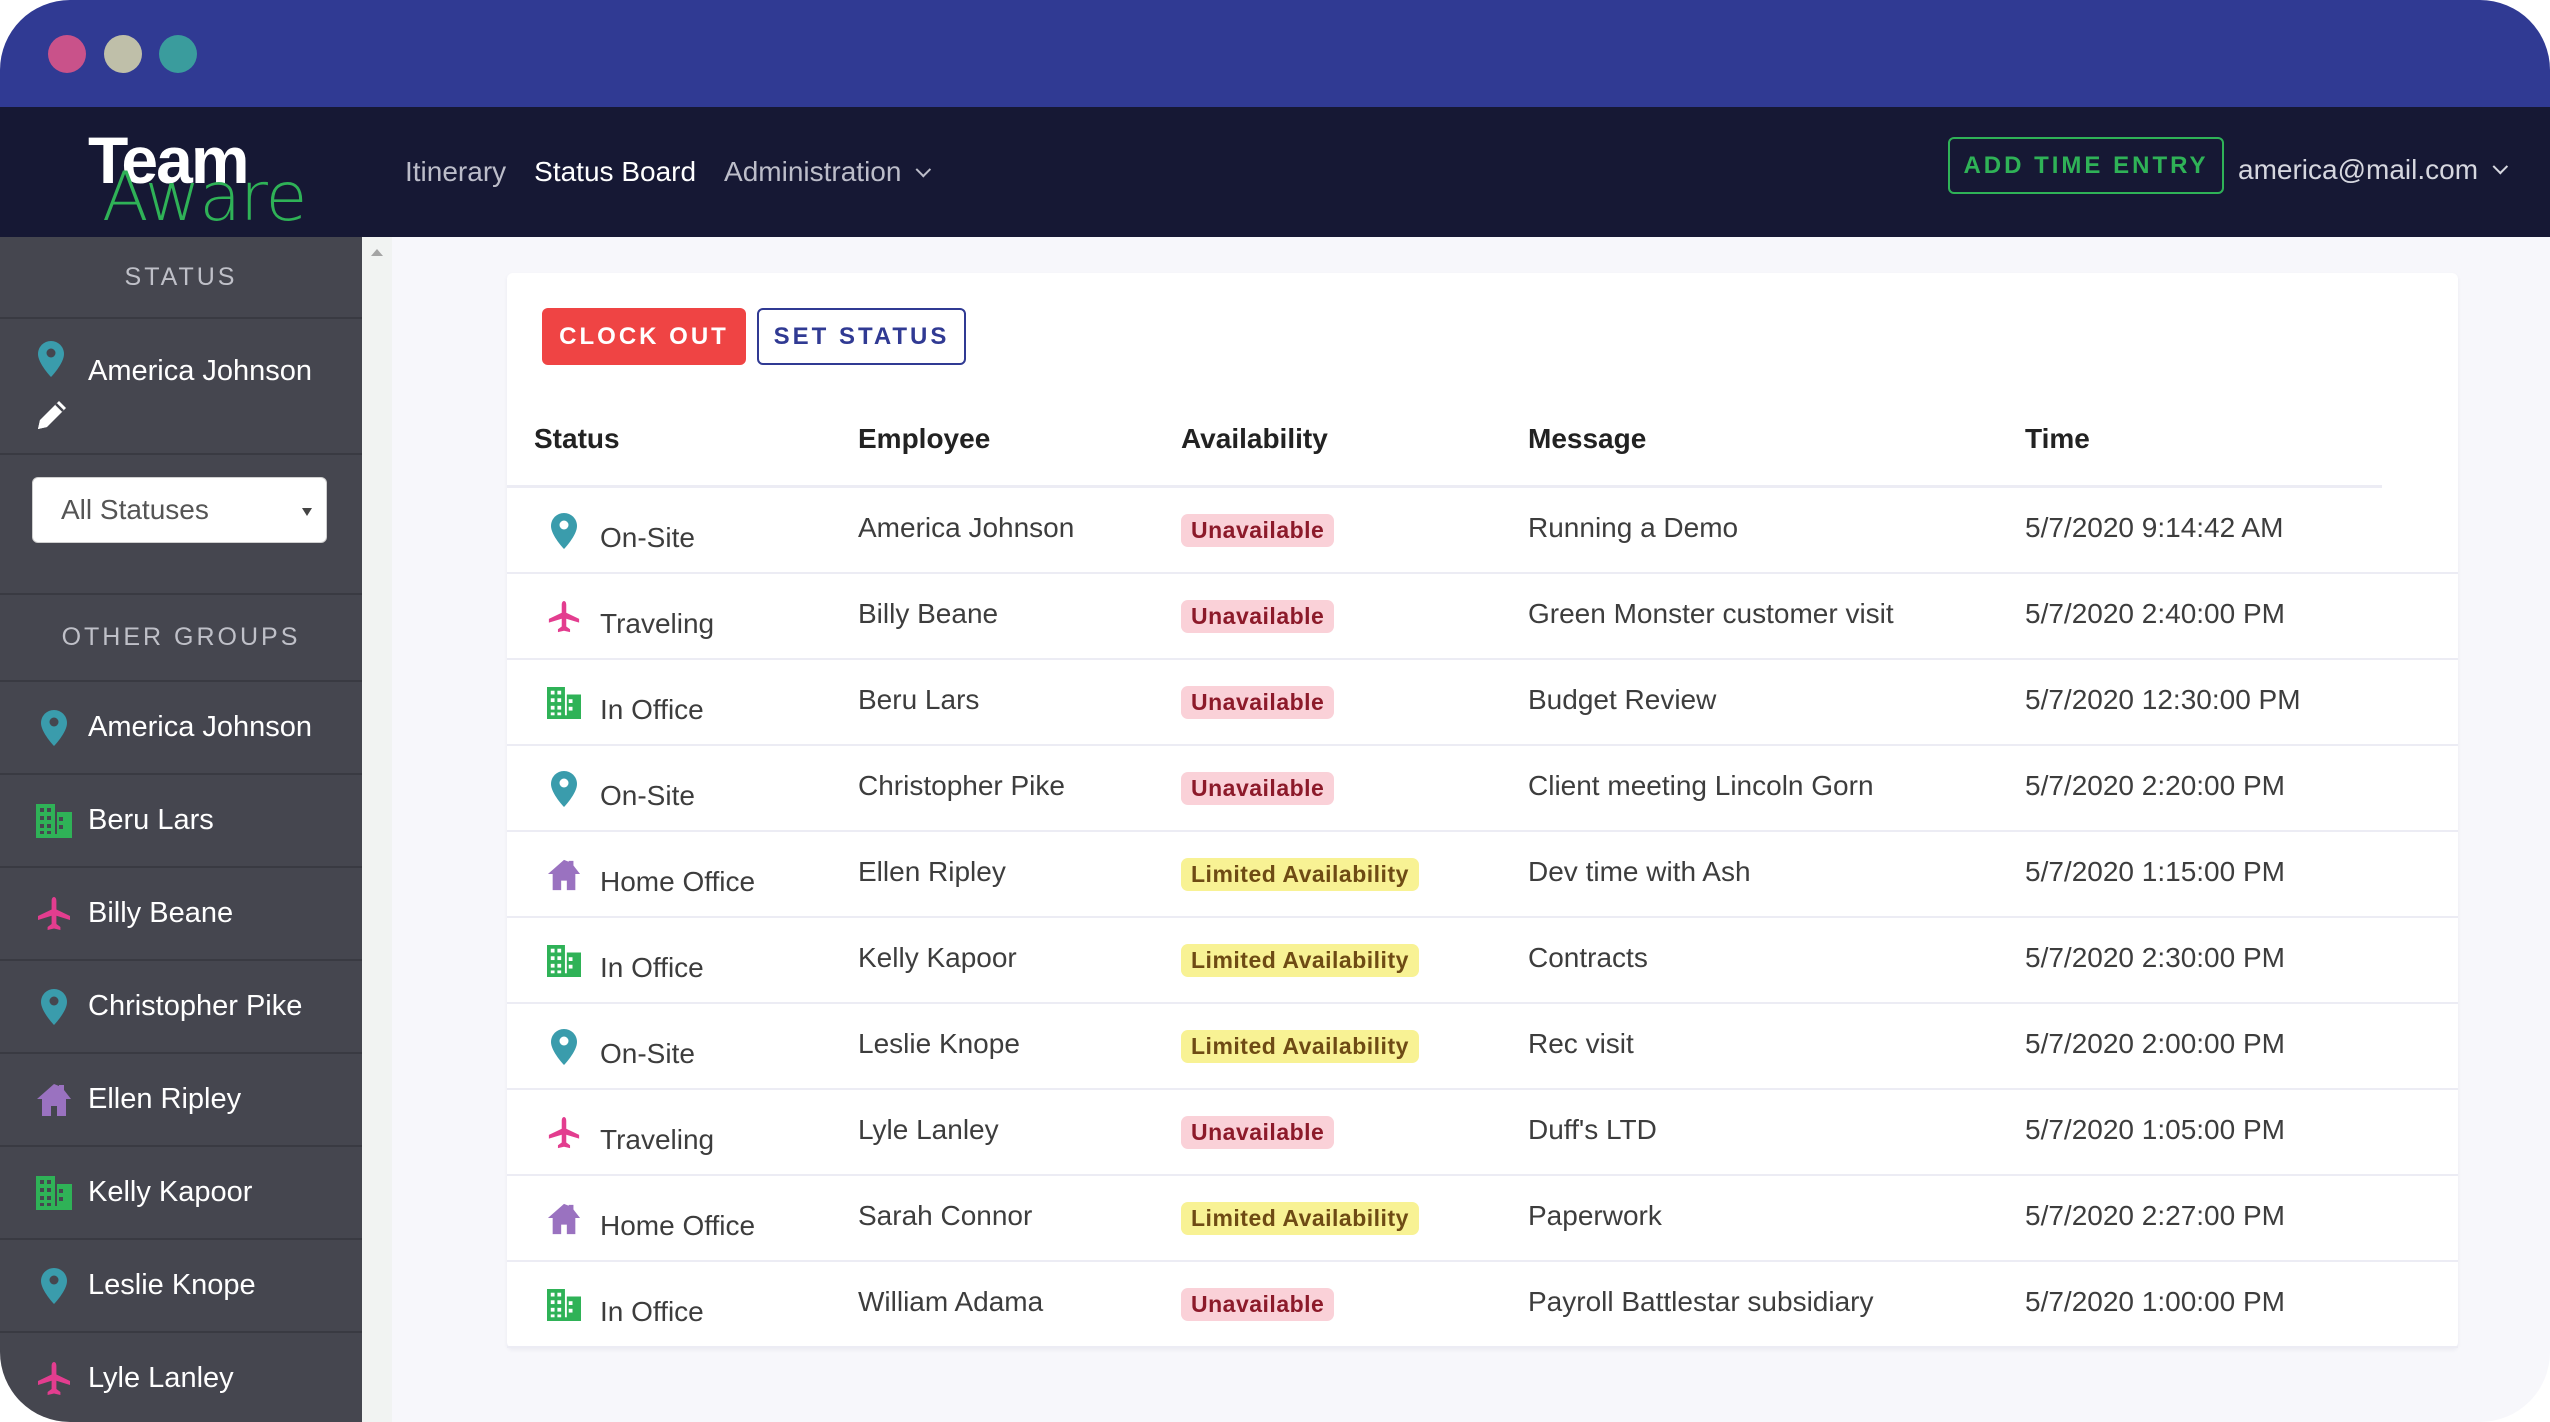  I want to click on user-menu-dropdown: america@mail.com, so click(2373, 169).